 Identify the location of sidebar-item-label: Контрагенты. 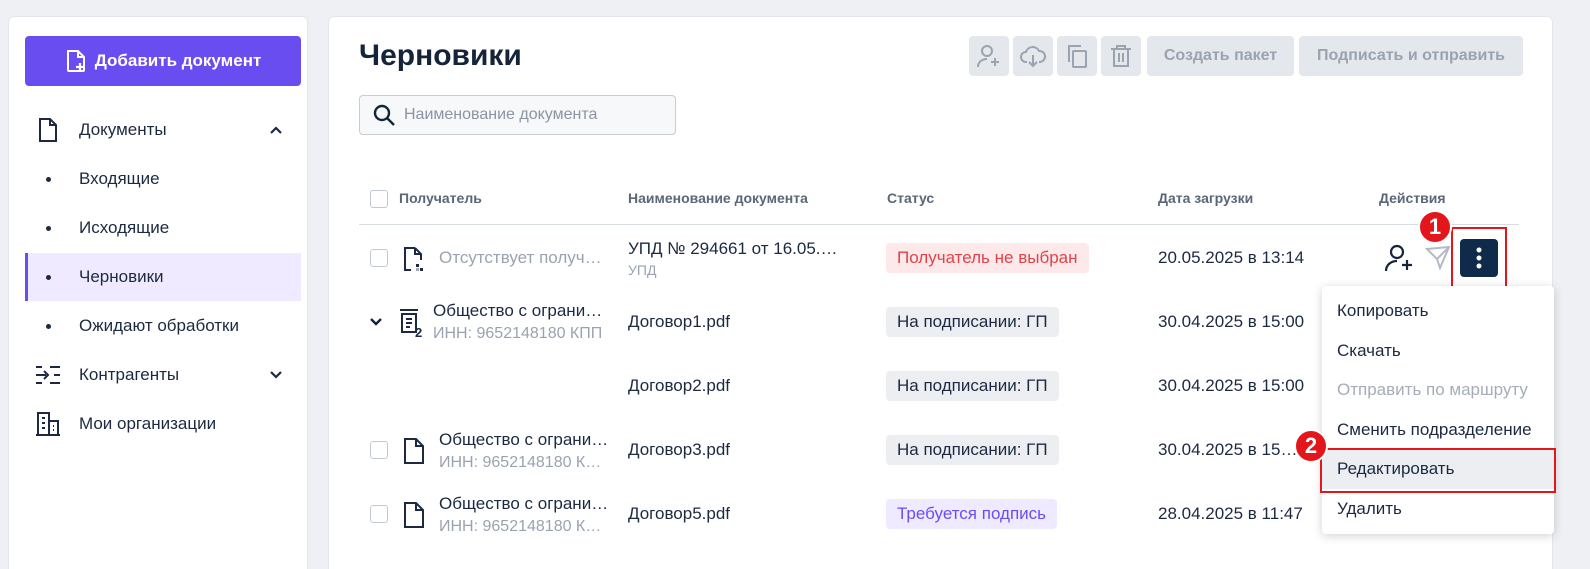
(129, 374).